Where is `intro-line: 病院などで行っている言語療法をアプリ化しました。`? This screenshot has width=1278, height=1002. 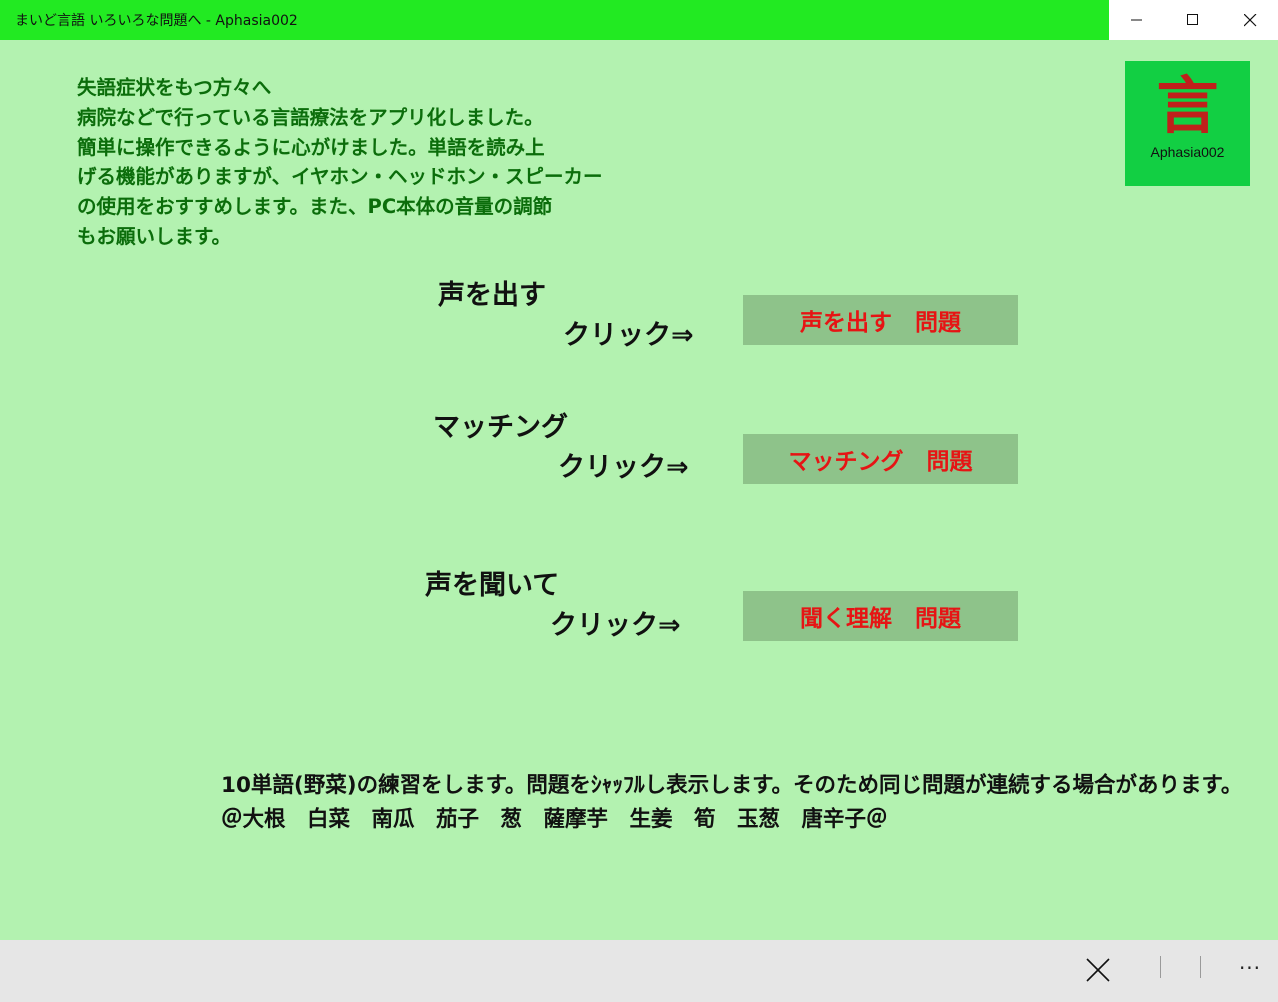 intro-line: 病院などで行っている言語療法をアプリ化しました。 is located at coordinates (310, 117).